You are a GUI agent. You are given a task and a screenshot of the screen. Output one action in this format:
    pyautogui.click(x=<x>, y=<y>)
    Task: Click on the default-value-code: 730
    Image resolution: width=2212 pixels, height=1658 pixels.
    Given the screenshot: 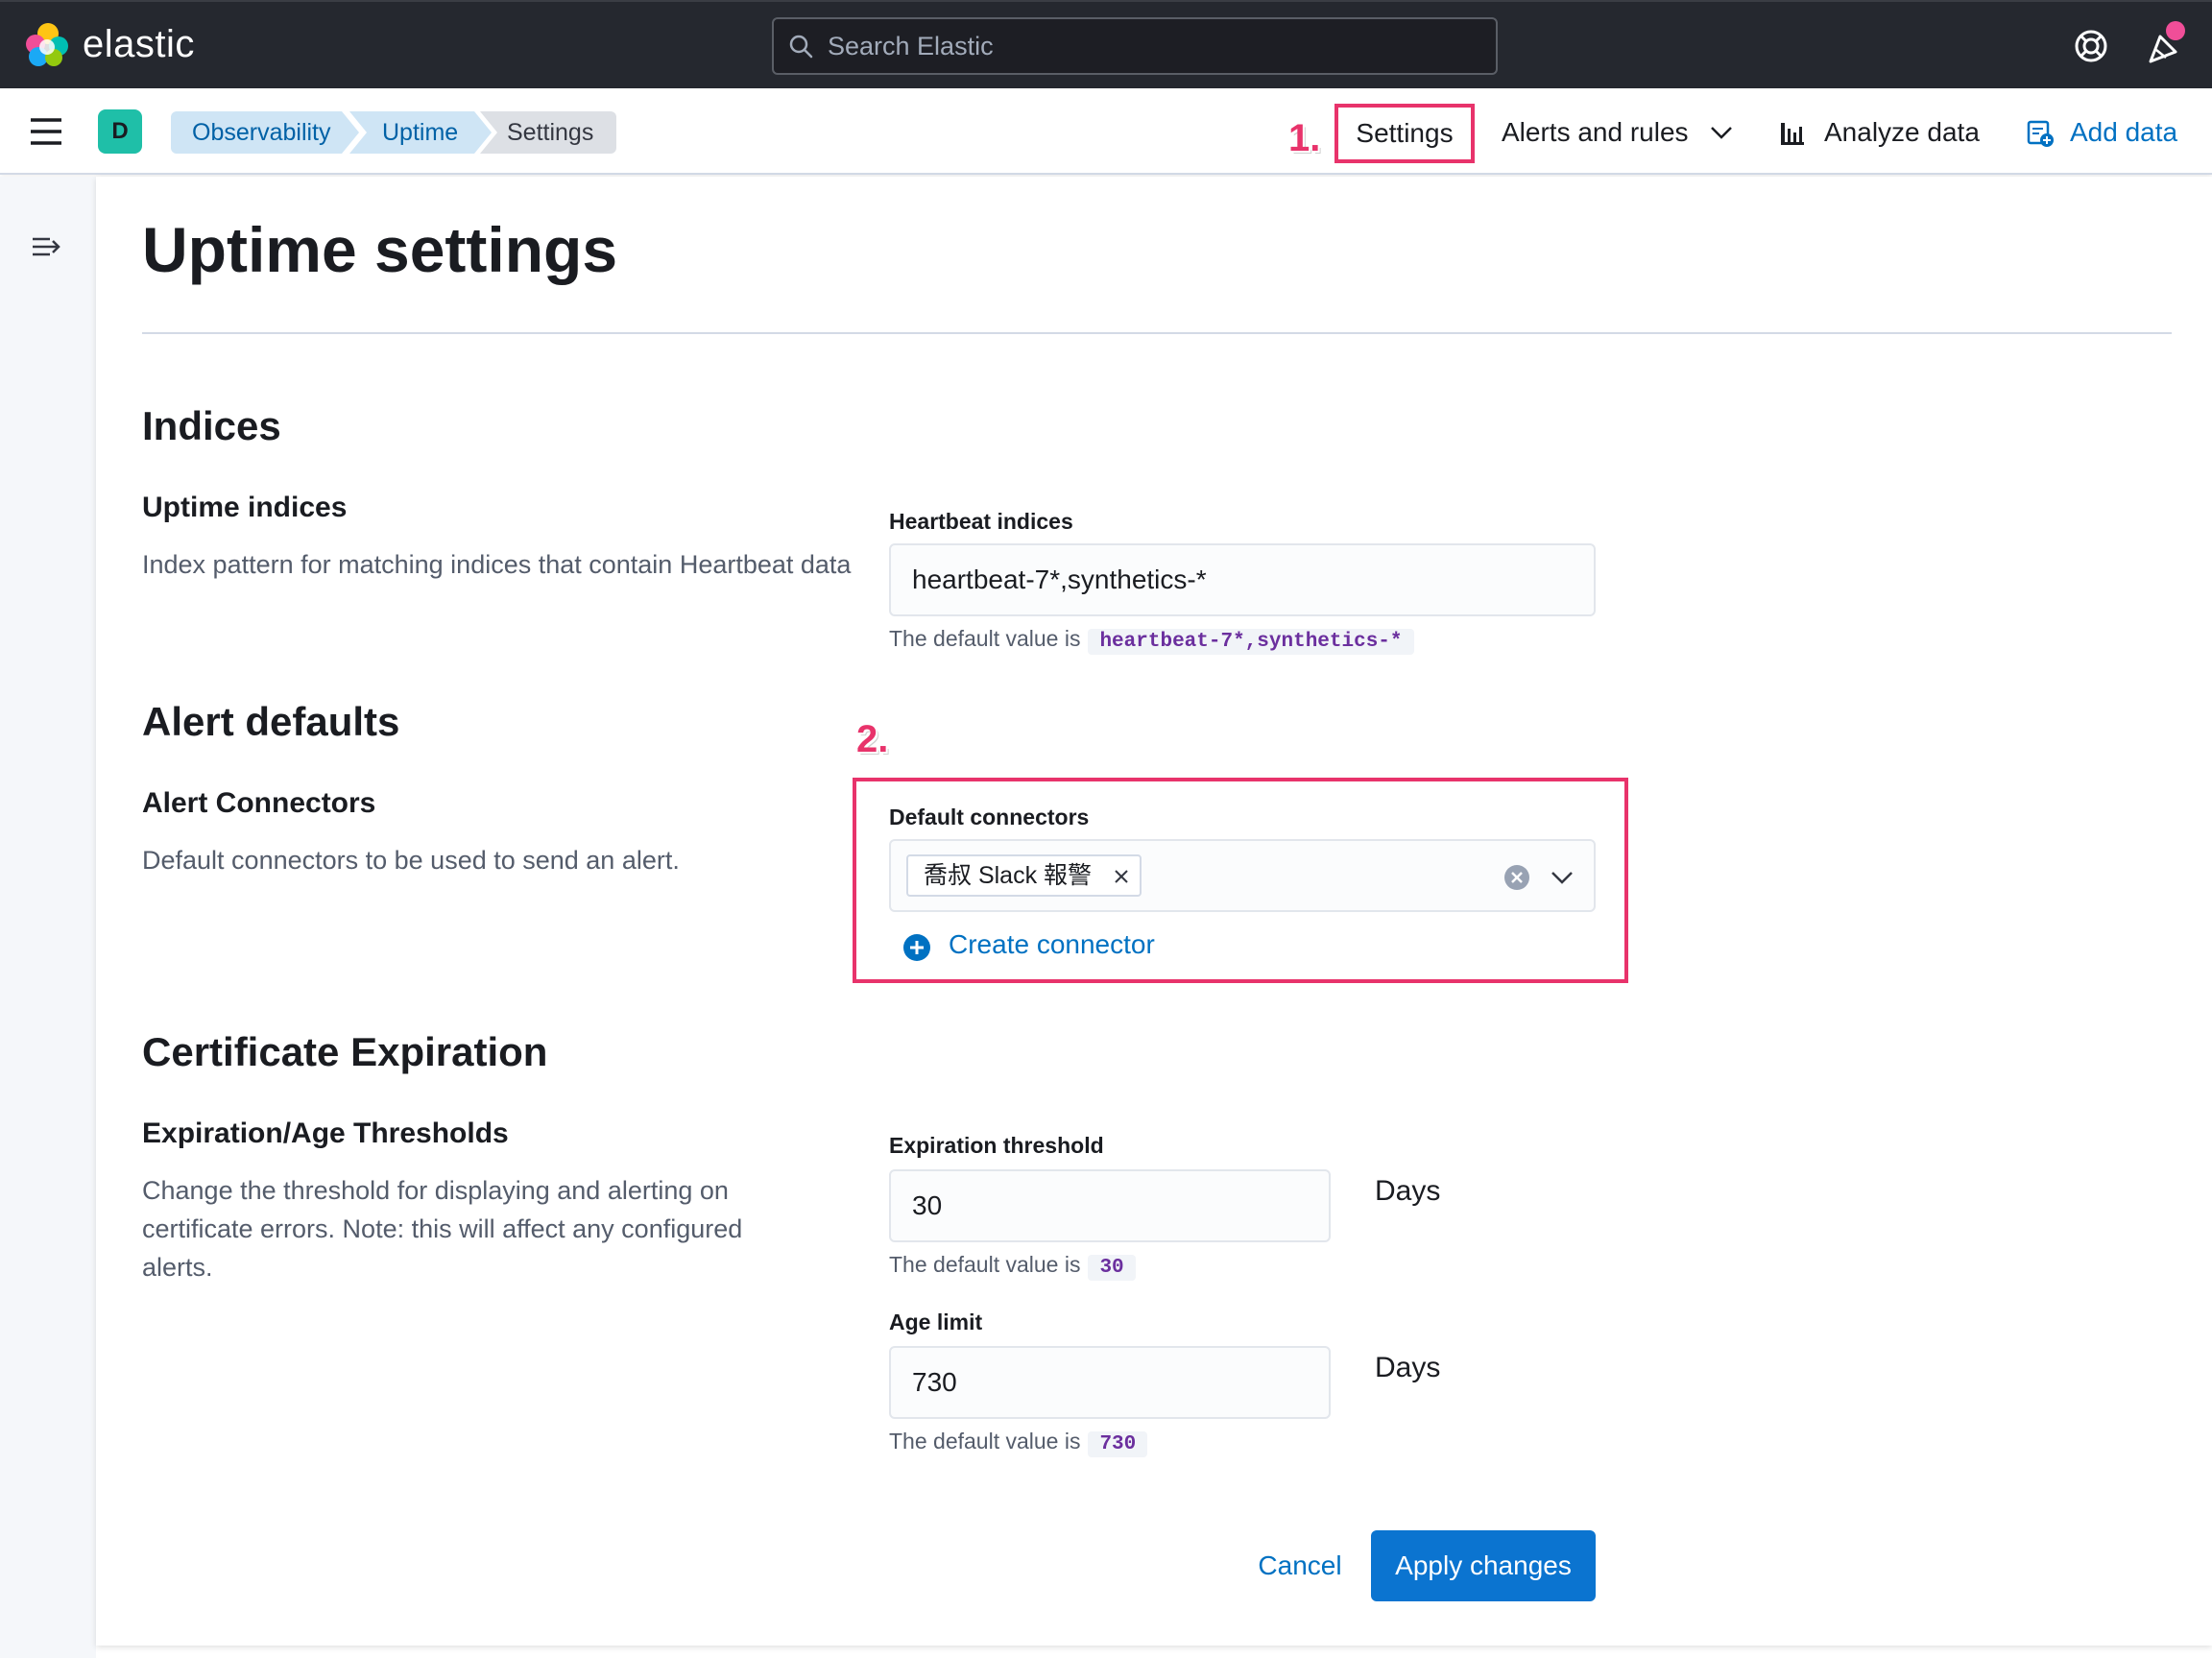 What is the action you would take?
    pyautogui.click(x=1118, y=1444)
    